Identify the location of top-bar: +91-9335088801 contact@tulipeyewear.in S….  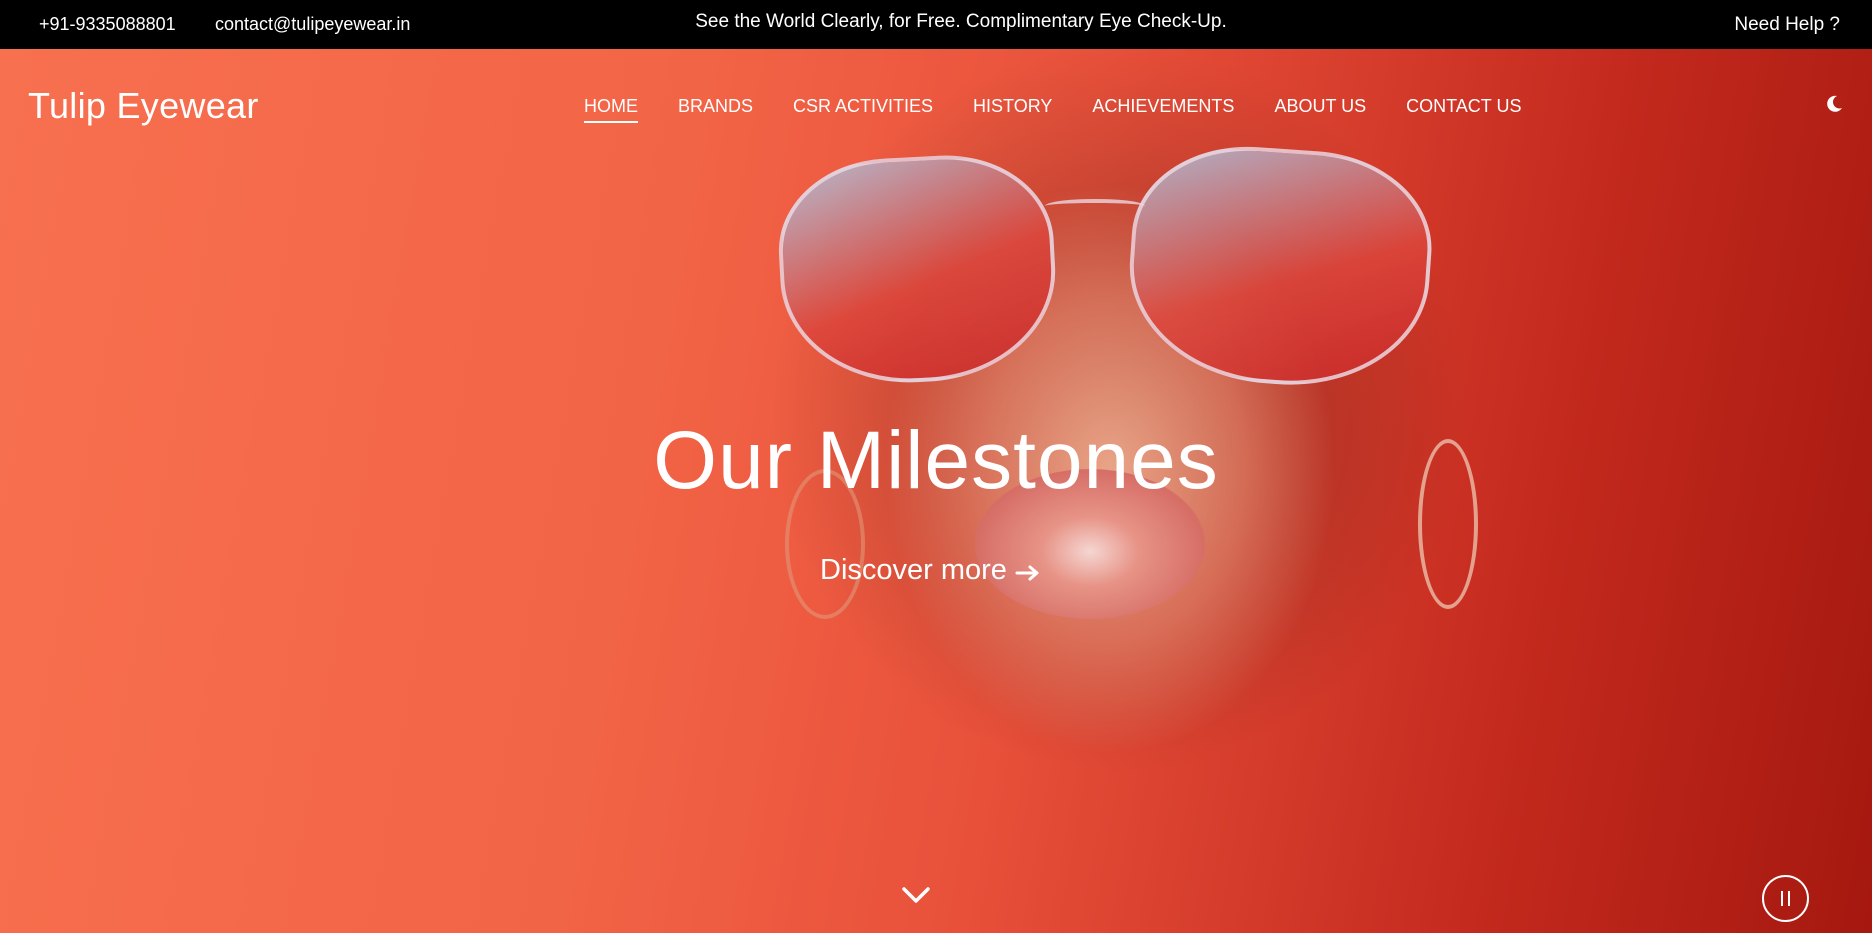
(936, 24).